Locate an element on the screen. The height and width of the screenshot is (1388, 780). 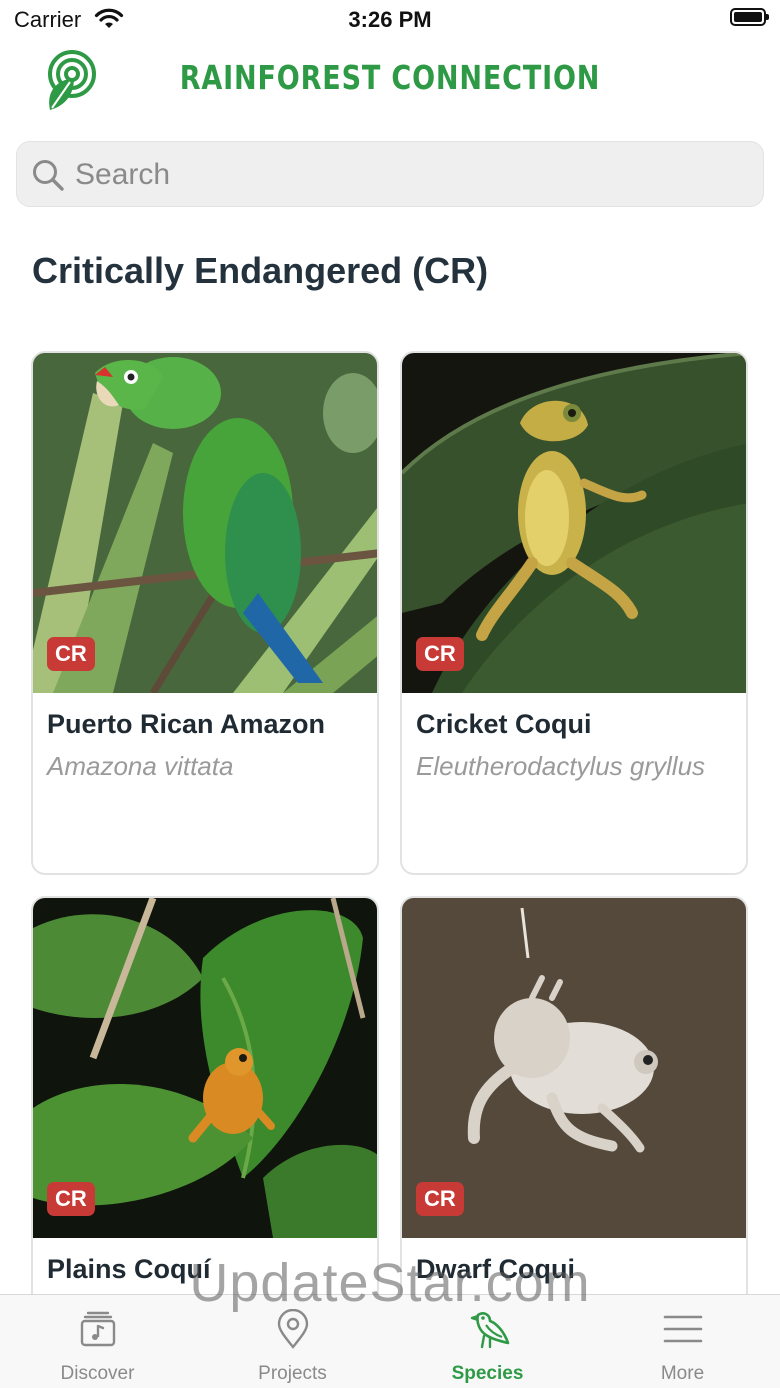
app-header: RAINFOREST CONNECTION is located at coordinates (390, 80).